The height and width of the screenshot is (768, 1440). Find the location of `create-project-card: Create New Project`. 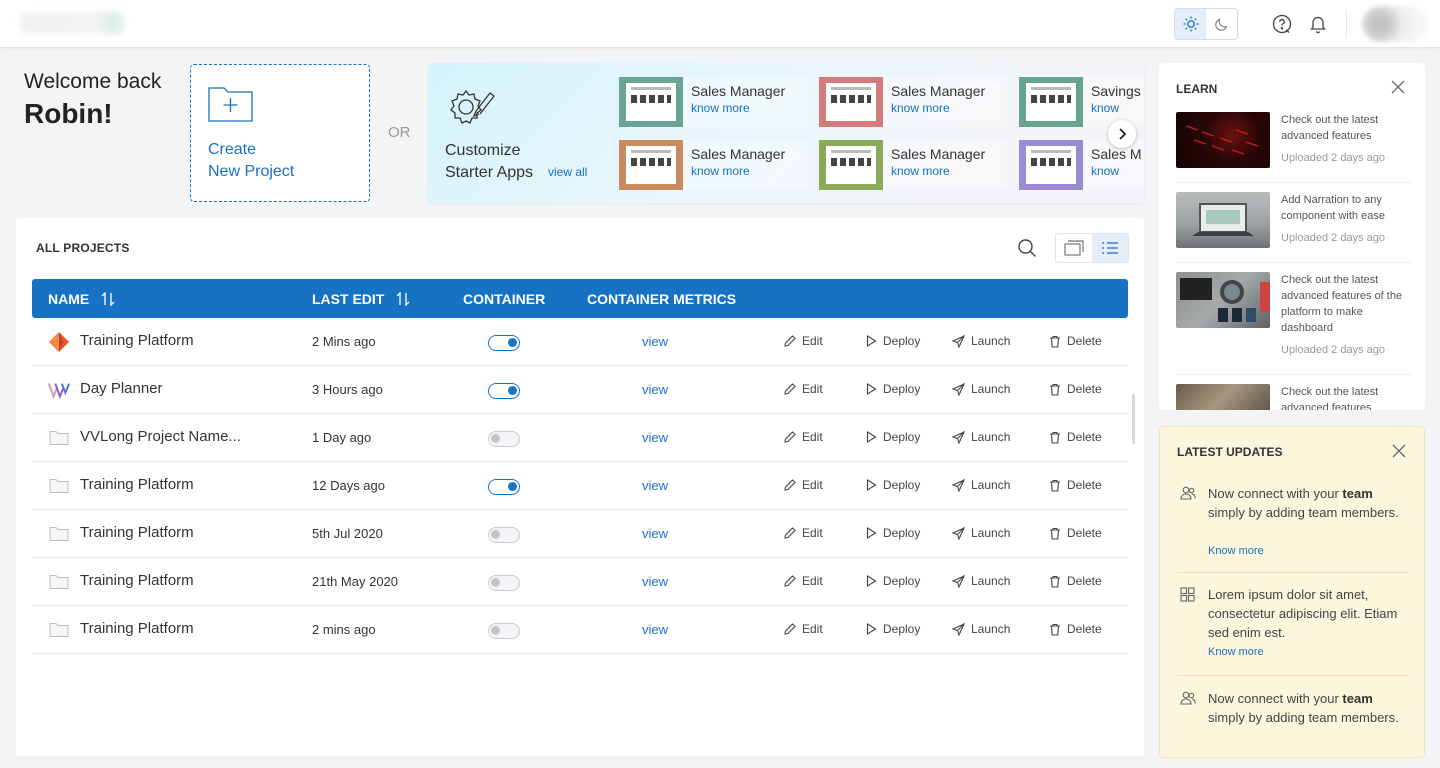

create-project-card: Create New Project is located at coordinates (280, 133).